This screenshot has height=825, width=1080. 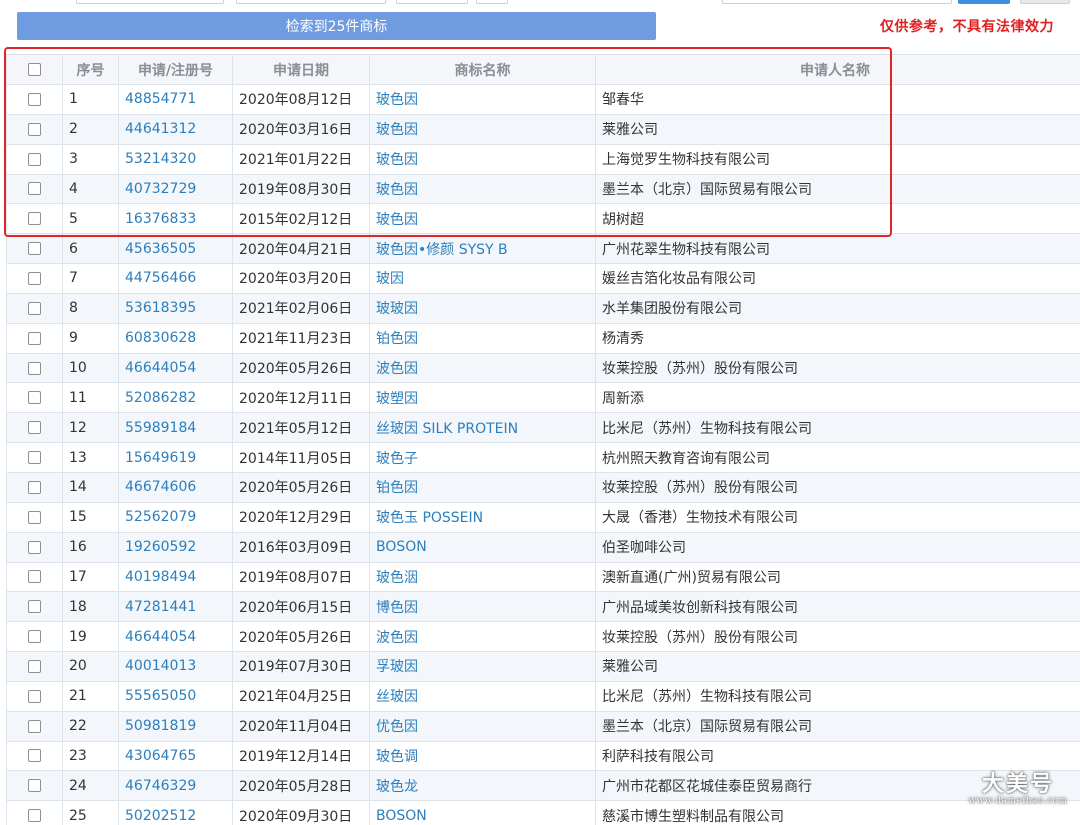 What do you see at coordinates (543, 696) in the screenshot?
I see `table-row: 21 55565050 2021年04月25日 丝玻因 比米尼（苏州）生物科技有限公司` at bounding box center [543, 696].